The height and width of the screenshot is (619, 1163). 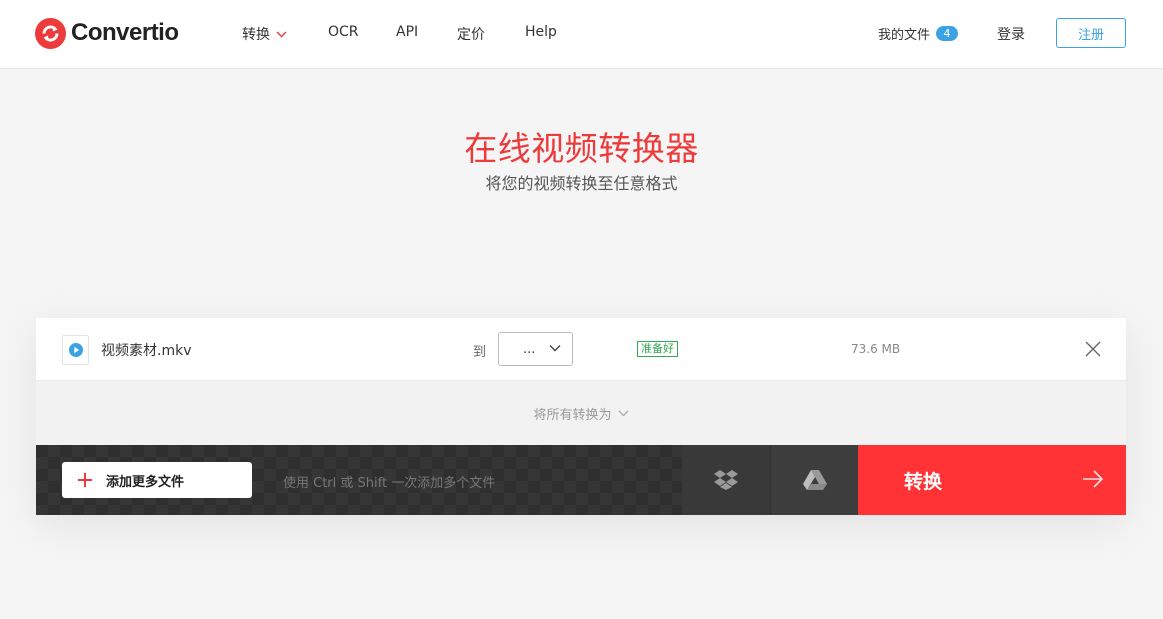 I want to click on add-more-files-label: 添加更多文件, so click(x=145, y=482).